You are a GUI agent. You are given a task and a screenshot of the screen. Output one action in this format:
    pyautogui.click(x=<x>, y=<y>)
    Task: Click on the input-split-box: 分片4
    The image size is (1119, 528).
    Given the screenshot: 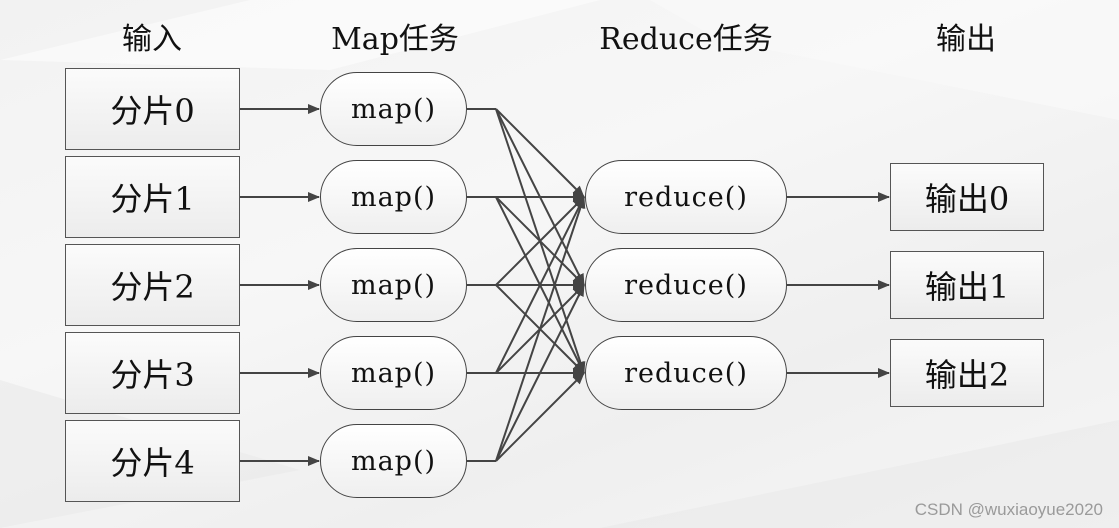 What is the action you would take?
    pyautogui.click(x=152, y=461)
    